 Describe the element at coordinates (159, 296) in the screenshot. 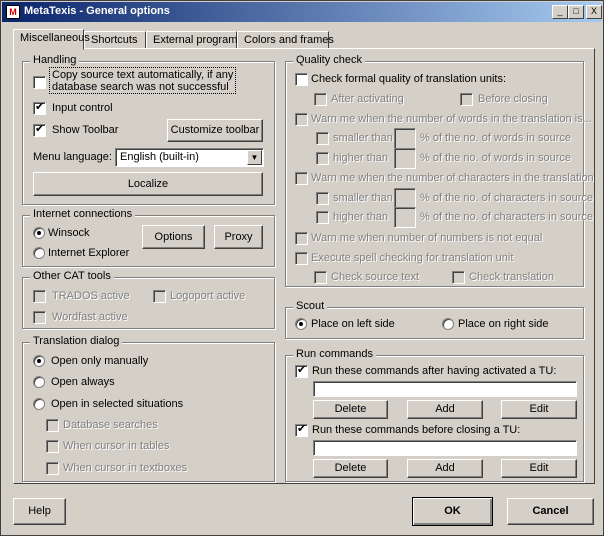

I see `logoport-checkbox` at that location.